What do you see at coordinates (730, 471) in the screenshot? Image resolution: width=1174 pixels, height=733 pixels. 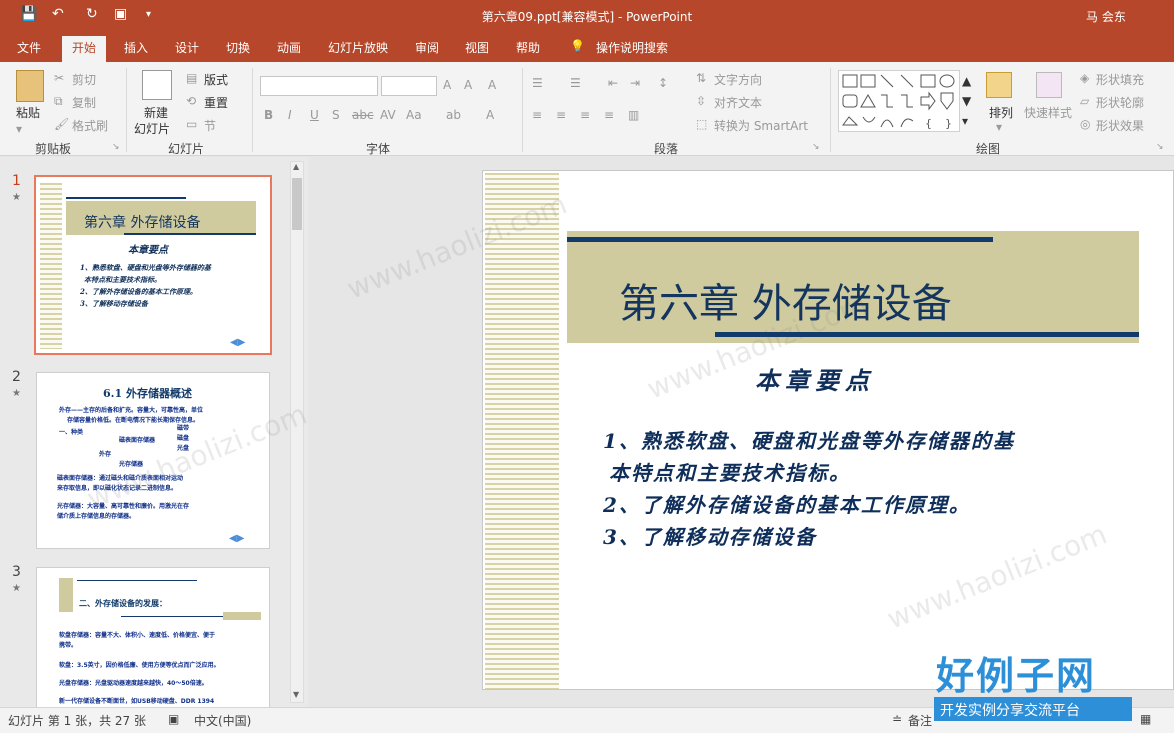 I see `slide-body-line: 本特点和主要技术指标。` at bounding box center [730, 471].